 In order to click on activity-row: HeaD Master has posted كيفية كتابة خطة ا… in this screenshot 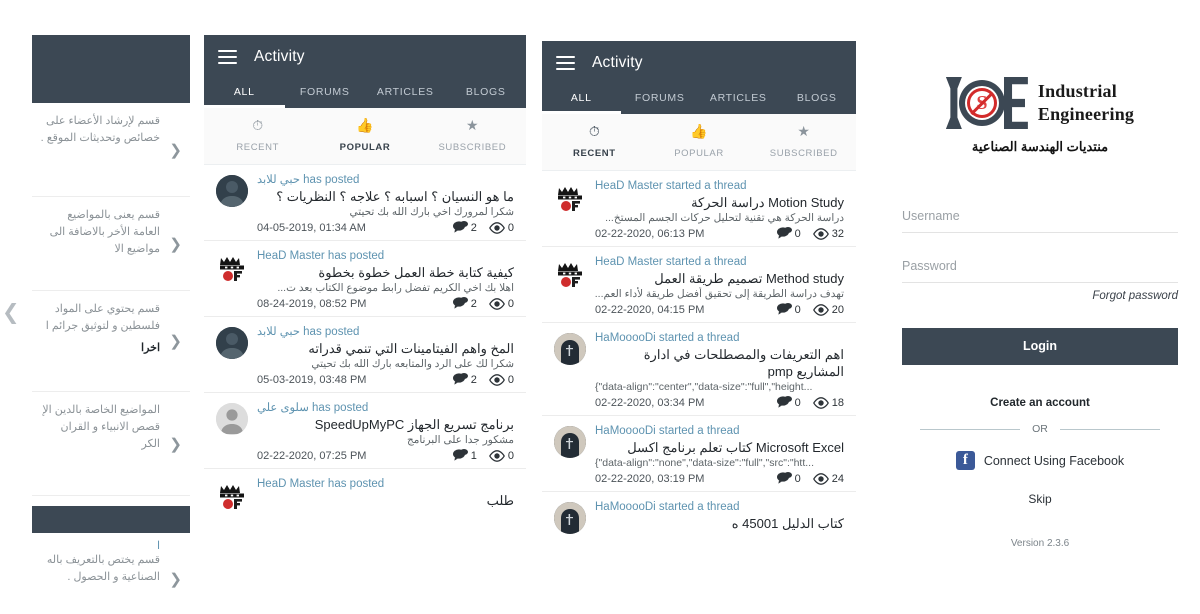, I will do `click(365, 279)`.